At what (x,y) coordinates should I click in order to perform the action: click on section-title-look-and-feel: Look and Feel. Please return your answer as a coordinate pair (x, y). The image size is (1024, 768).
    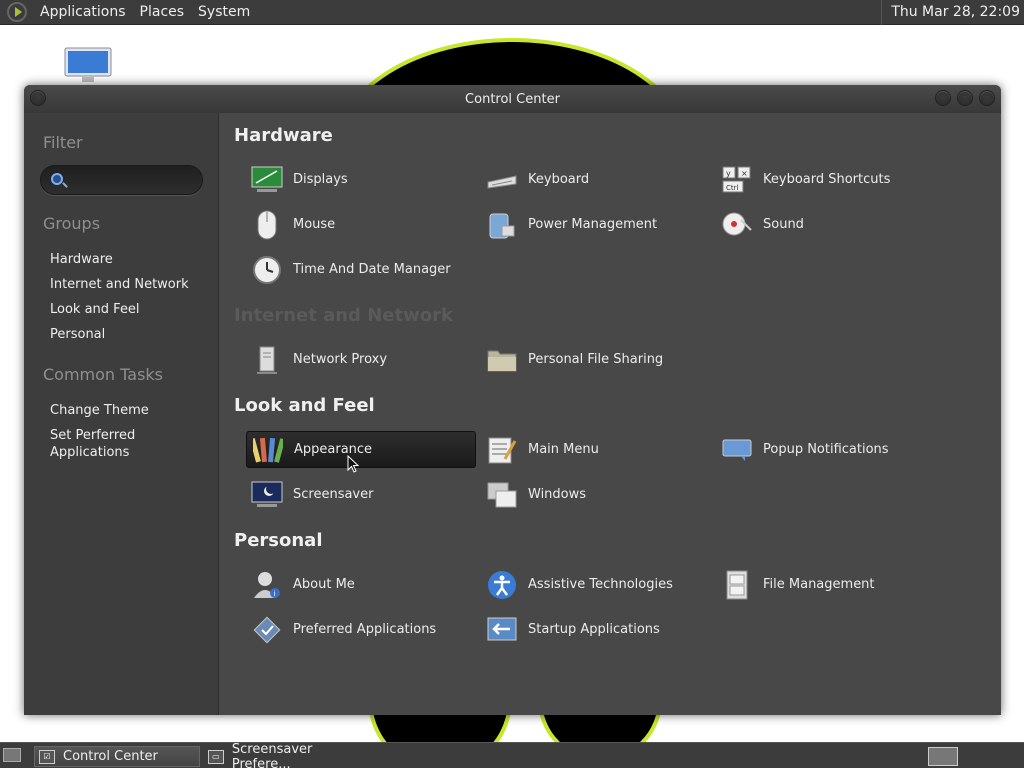
    Looking at the image, I should click on (304, 405).